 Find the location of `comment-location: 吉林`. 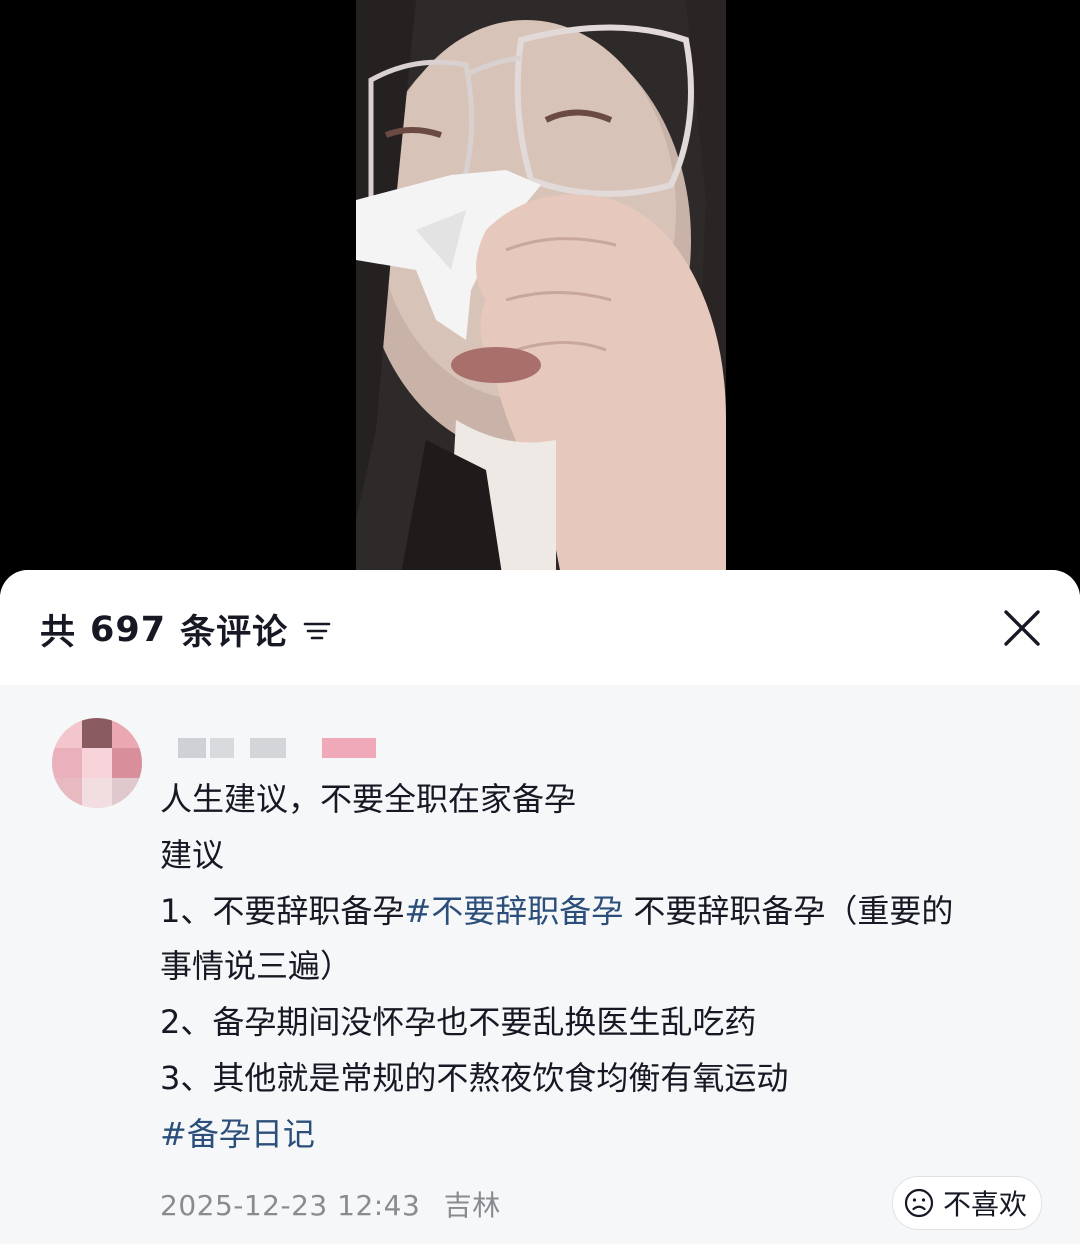

comment-location: 吉林 is located at coordinates (472, 1205).